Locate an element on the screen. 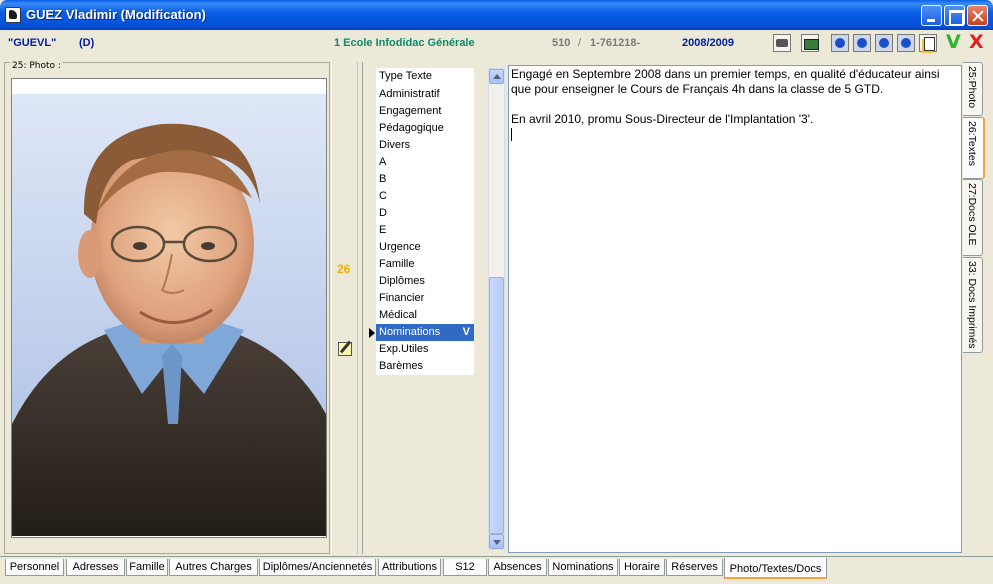 The height and width of the screenshot is (584, 993). bottom-tab-label: Autres Charges is located at coordinates (213, 567).